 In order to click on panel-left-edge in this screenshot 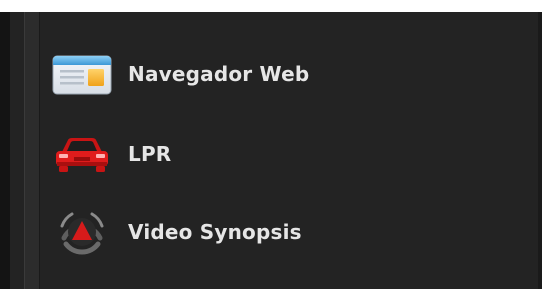, I will do `click(5, 150)`.